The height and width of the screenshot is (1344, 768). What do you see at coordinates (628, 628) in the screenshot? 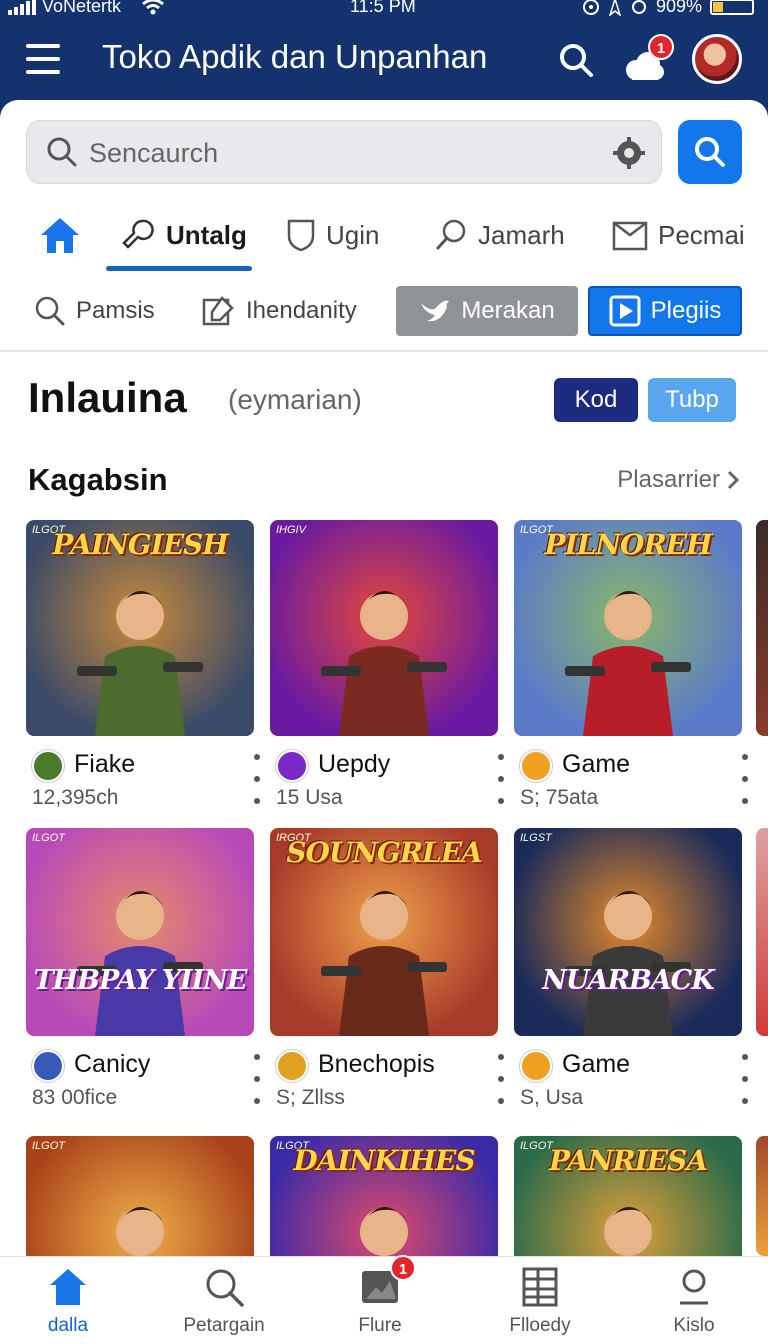
I see `game-thumbnail: ILGOT PILNOREH` at bounding box center [628, 628].